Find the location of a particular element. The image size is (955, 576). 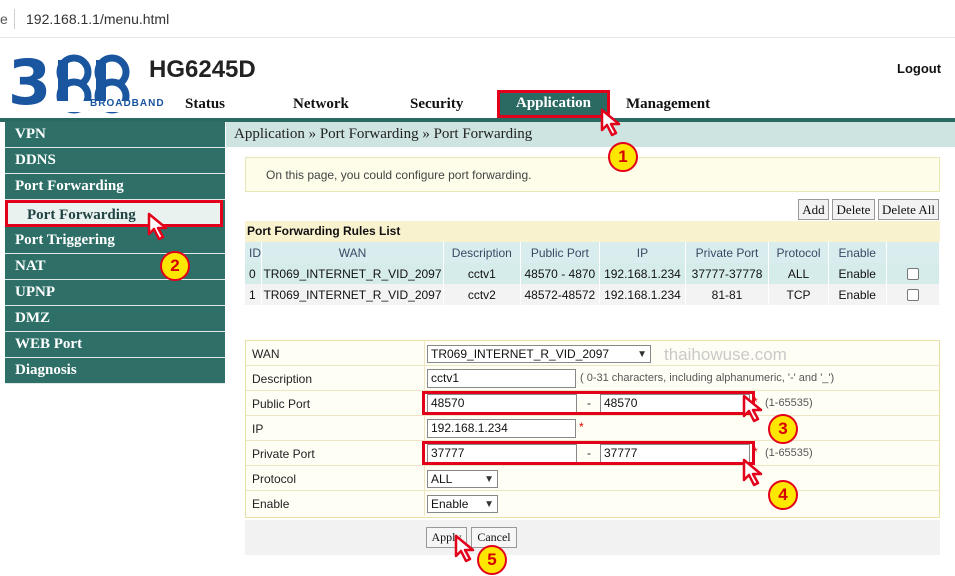

delete-button: Delete is located at coordinates (853, 209).